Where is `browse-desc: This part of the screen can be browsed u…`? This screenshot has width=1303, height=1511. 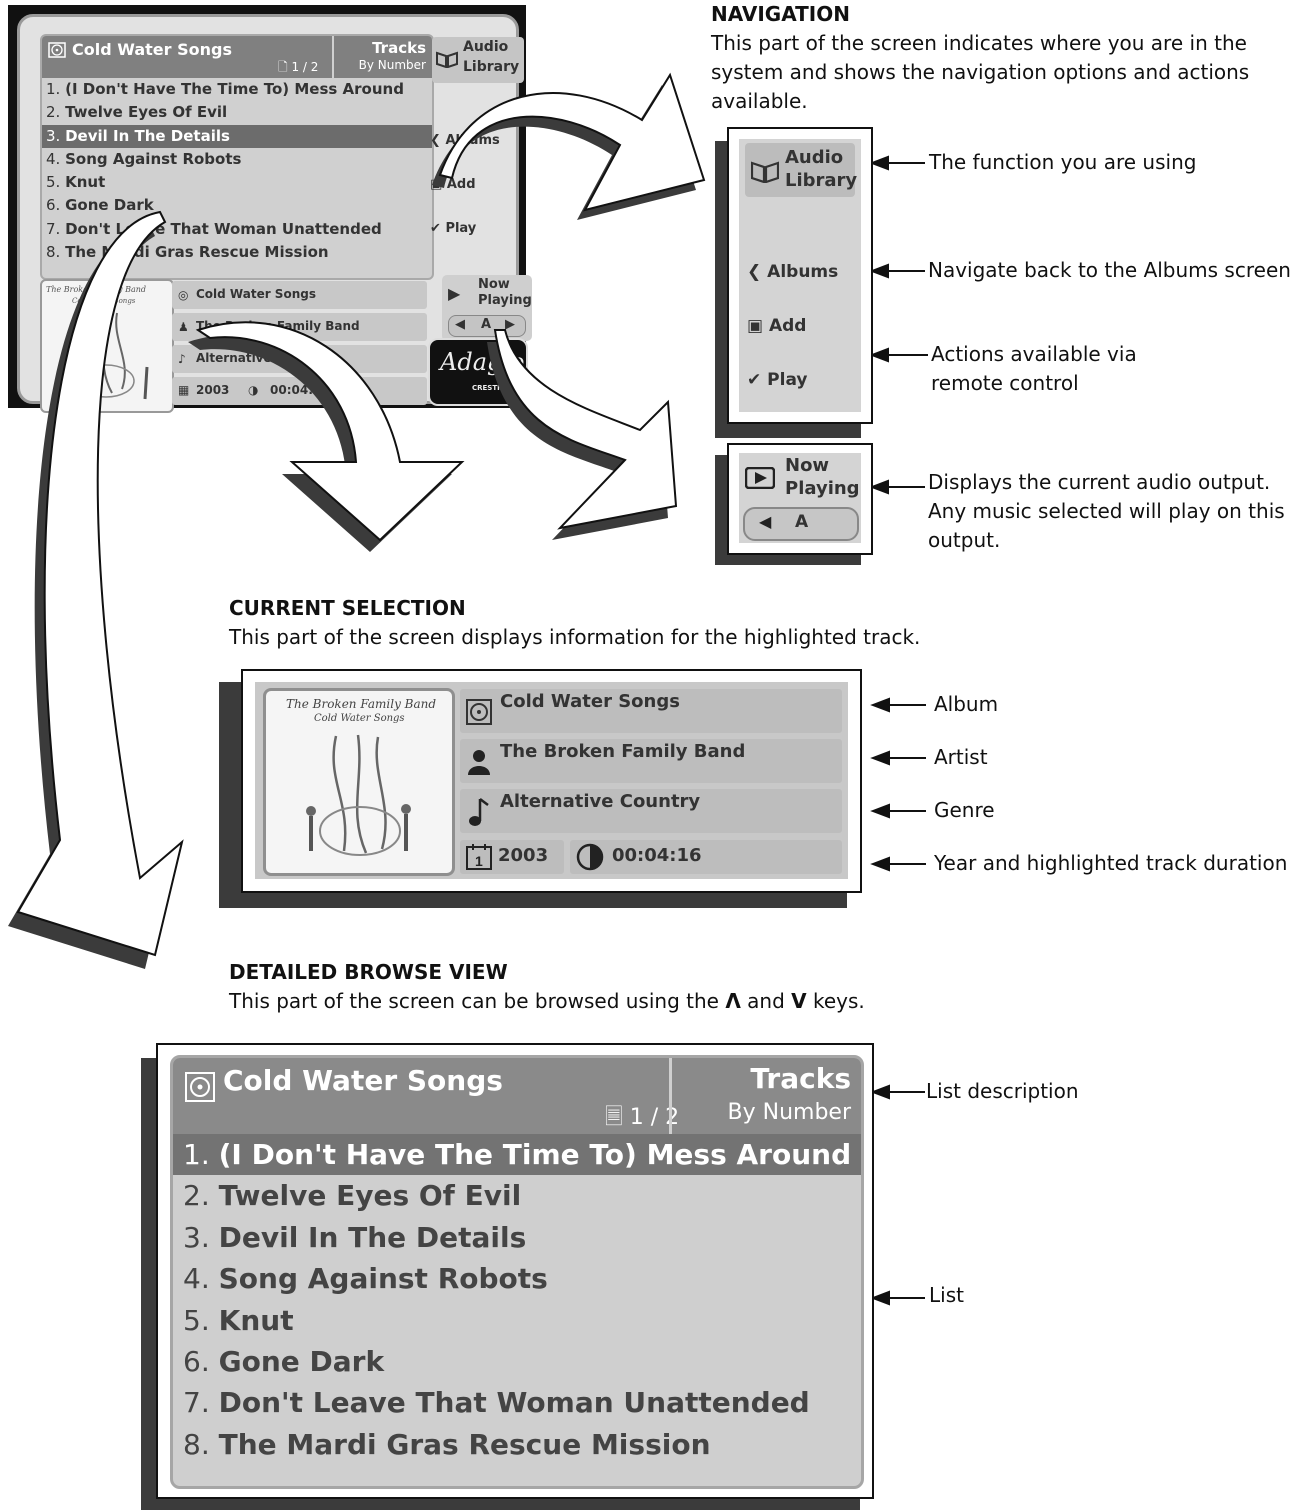 browse-desc: This part of the screen can be browsed u… is located at coordinates (547, 1001).